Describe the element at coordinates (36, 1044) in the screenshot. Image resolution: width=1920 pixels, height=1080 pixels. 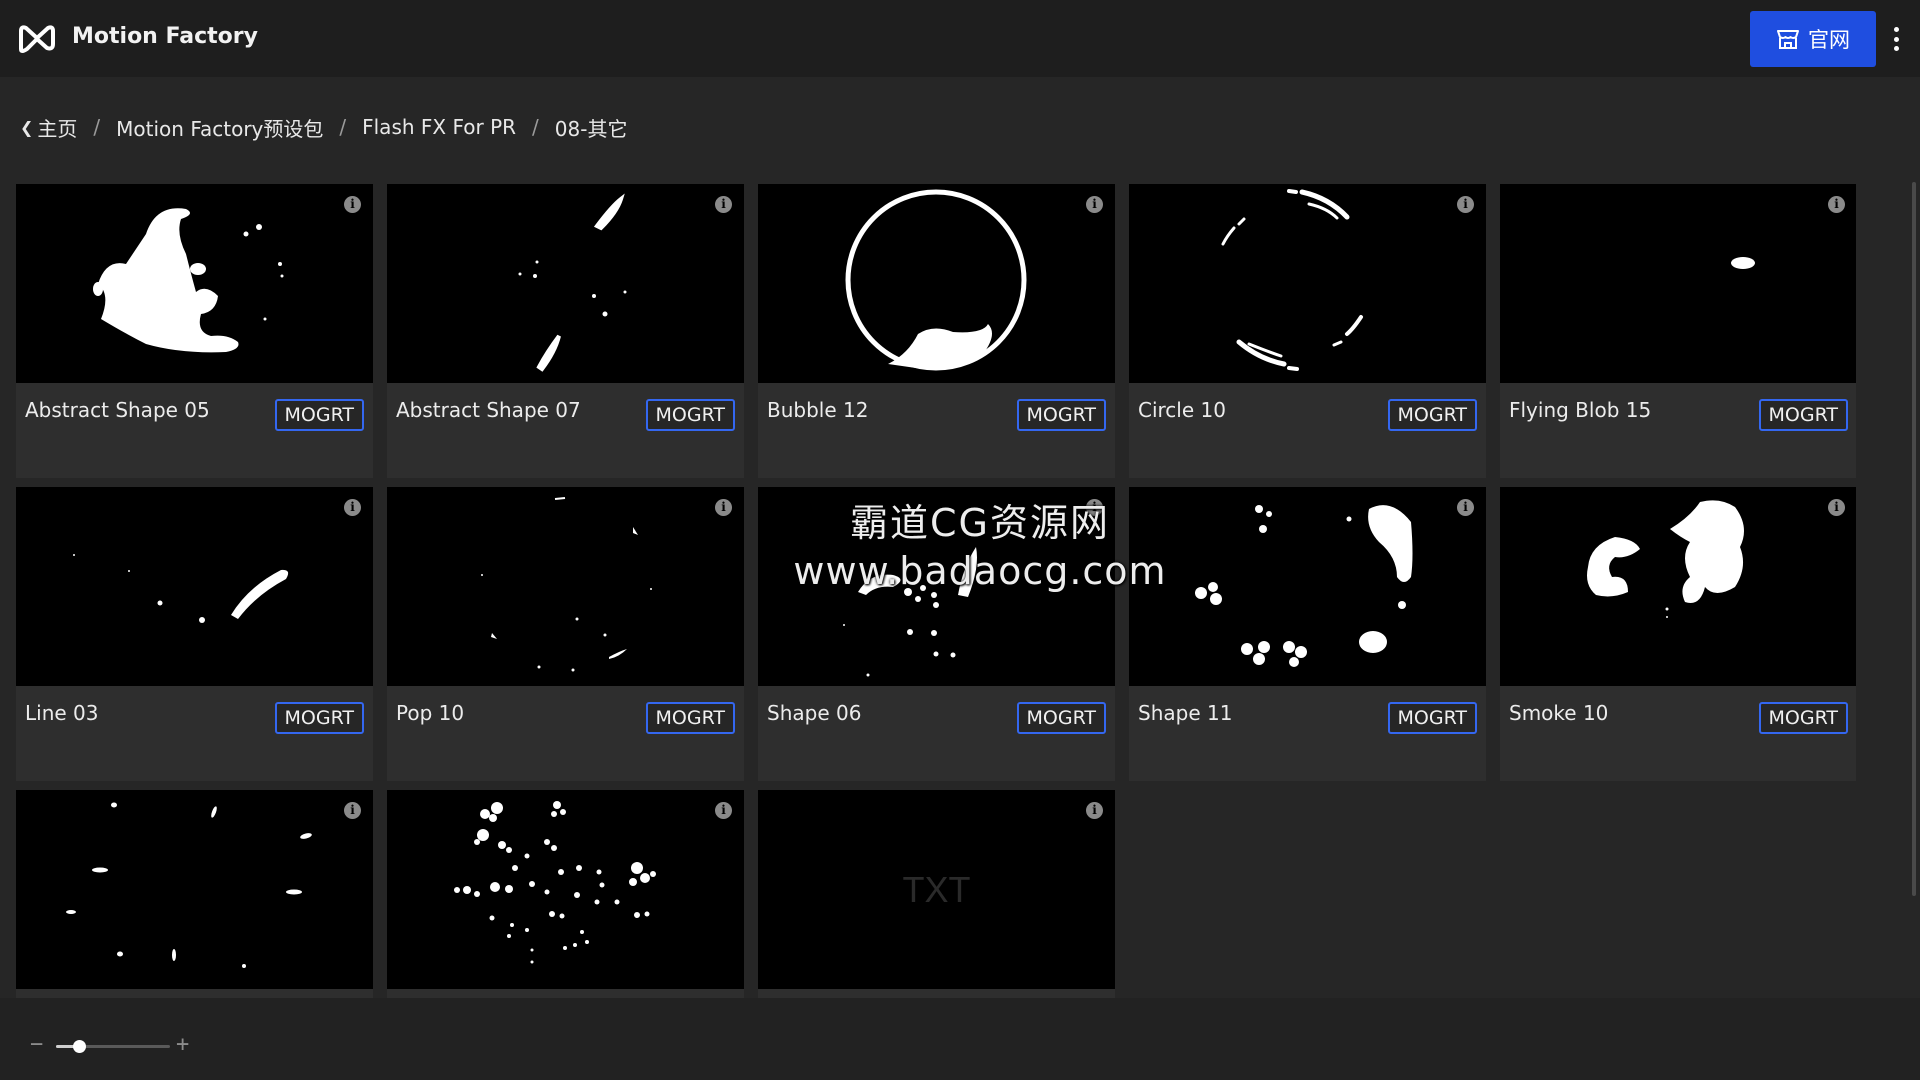
I see `zoom-out-icon: −` at that location.